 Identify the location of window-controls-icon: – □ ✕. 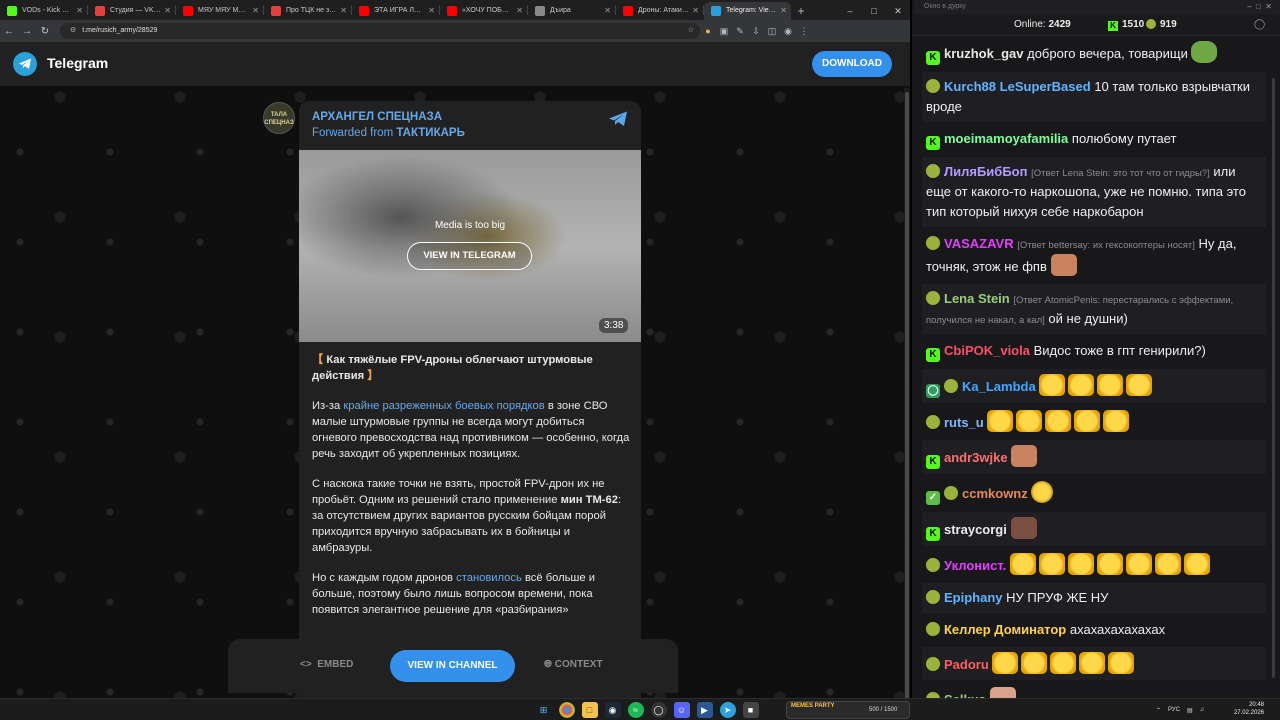
(1259, 7).